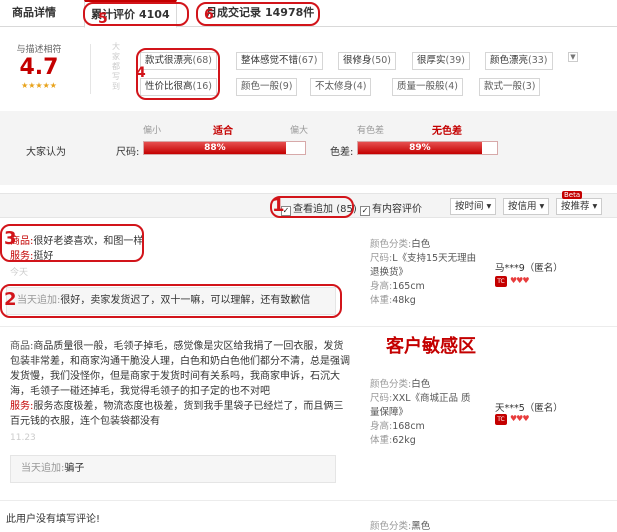 The height and width of the screenshot is (532, 617). What do you see at coordinates (455, 60) in the screenshot?
I see `tag-count: (39)` at bounding box center [455, 60].